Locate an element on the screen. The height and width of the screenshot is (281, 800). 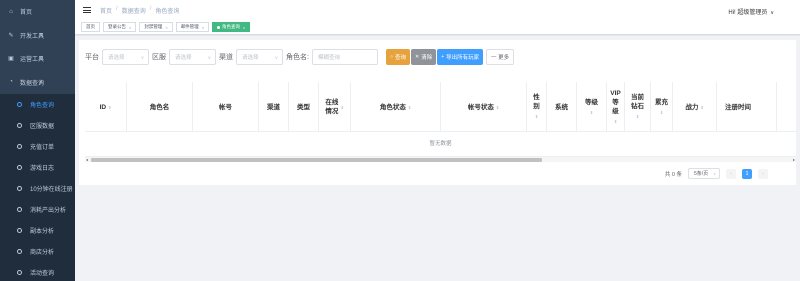
navbar: 首页 / 数据查询 / 角色查询 Hi! 超级管理员 ∨ is located at coordinates (437, 10).